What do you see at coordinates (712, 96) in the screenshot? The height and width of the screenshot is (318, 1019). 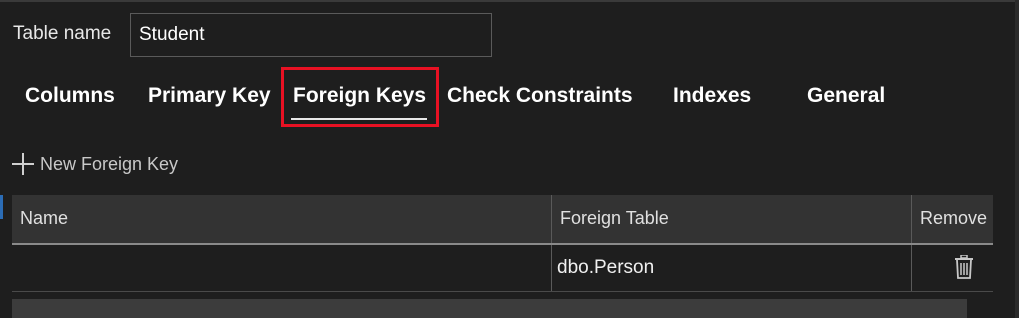 I see `tab-indexes: Indexes` at bounding box center [712, 96].